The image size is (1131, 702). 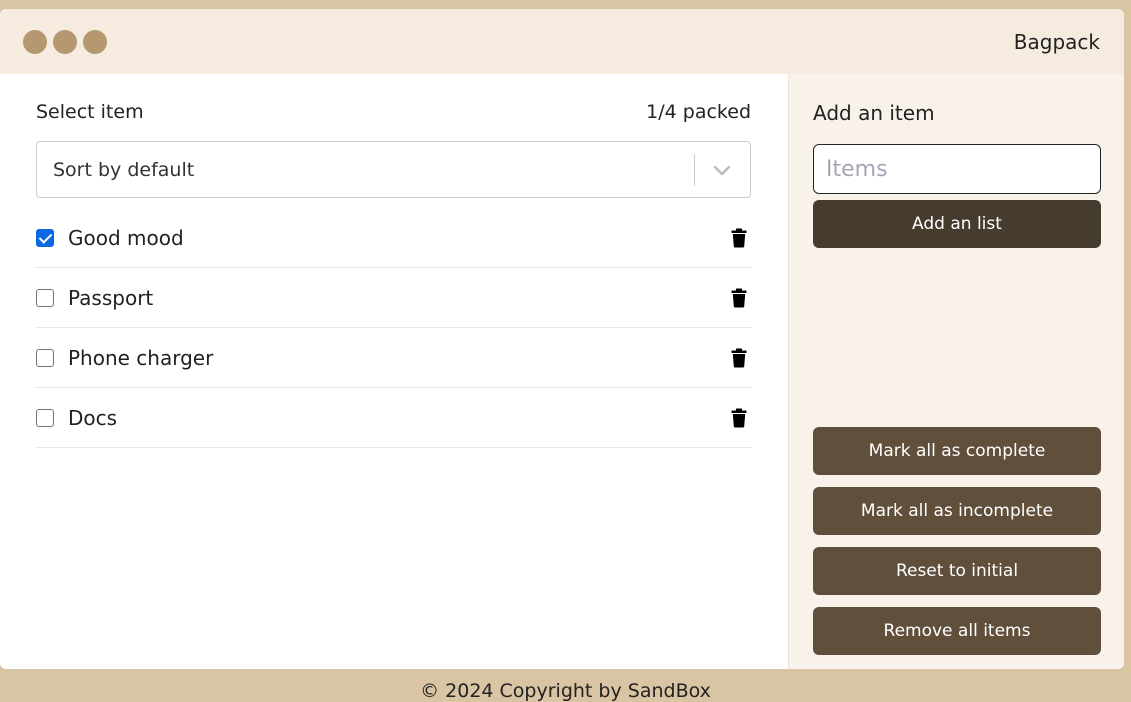 I want to click on dropdown-separator, so click(x=694, y=170).